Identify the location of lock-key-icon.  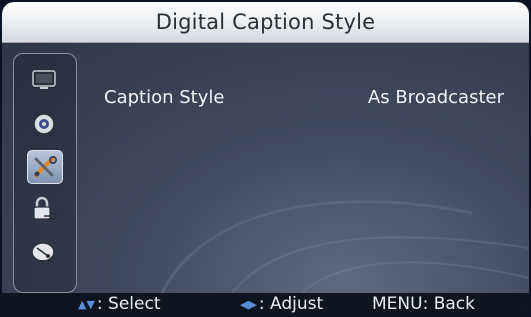
(45, 208).